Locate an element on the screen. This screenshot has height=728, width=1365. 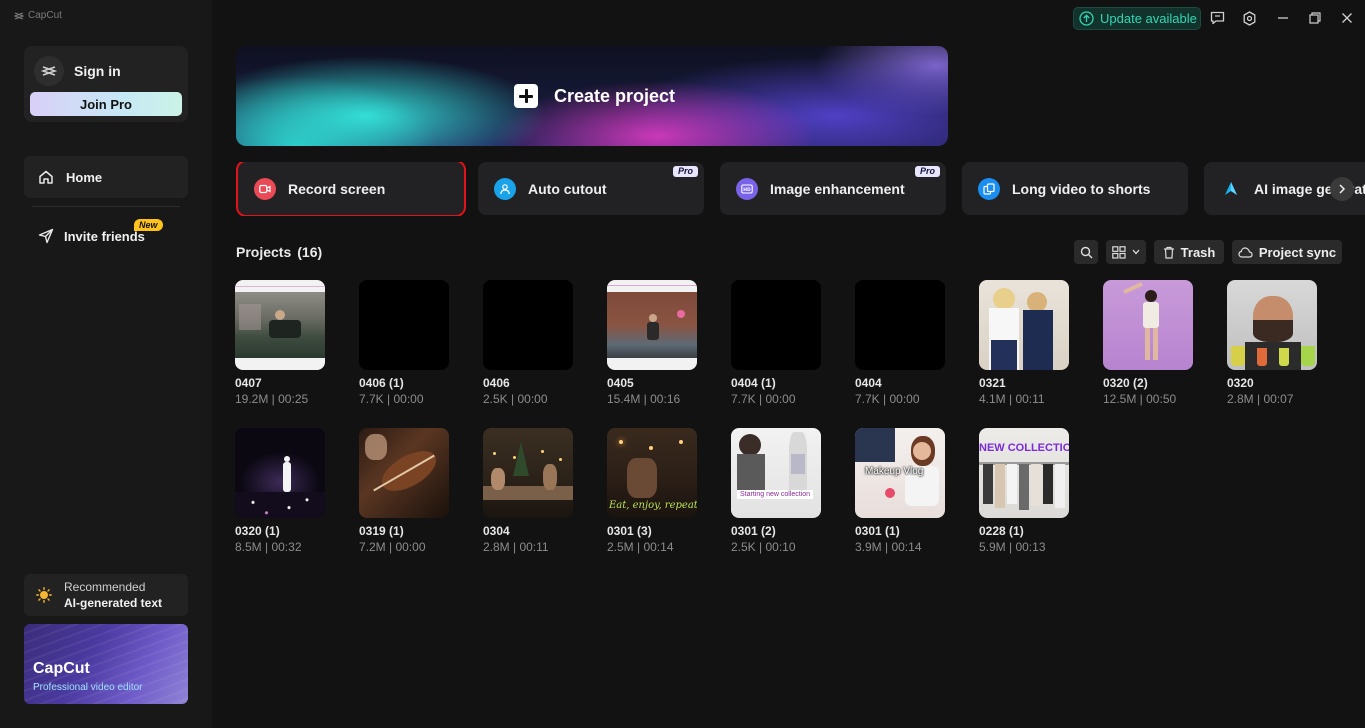
trash-button: Trash is located at coordinates (1189, 252).